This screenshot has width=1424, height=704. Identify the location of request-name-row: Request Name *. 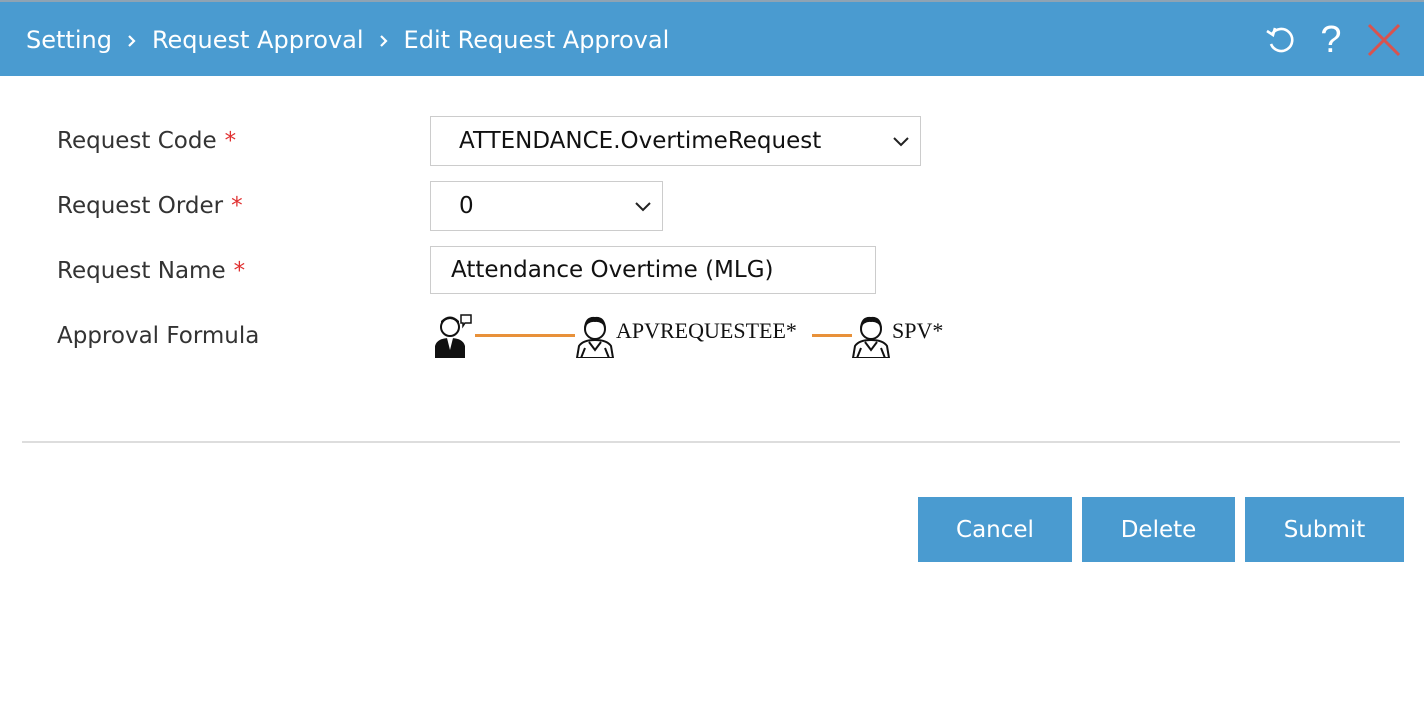
(712, 271).